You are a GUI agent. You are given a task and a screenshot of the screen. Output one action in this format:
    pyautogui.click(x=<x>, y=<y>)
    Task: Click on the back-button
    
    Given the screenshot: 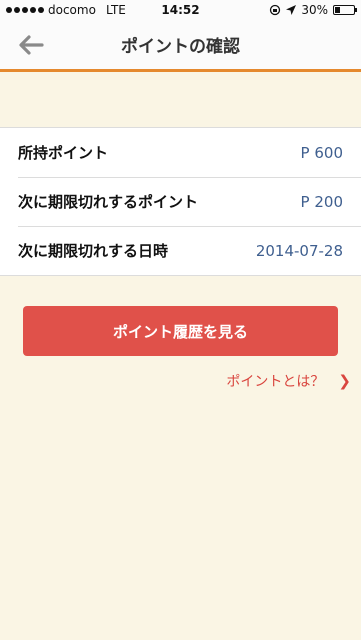 What is the action you would take?
    pyautogui.click(x=31, y=45)
    